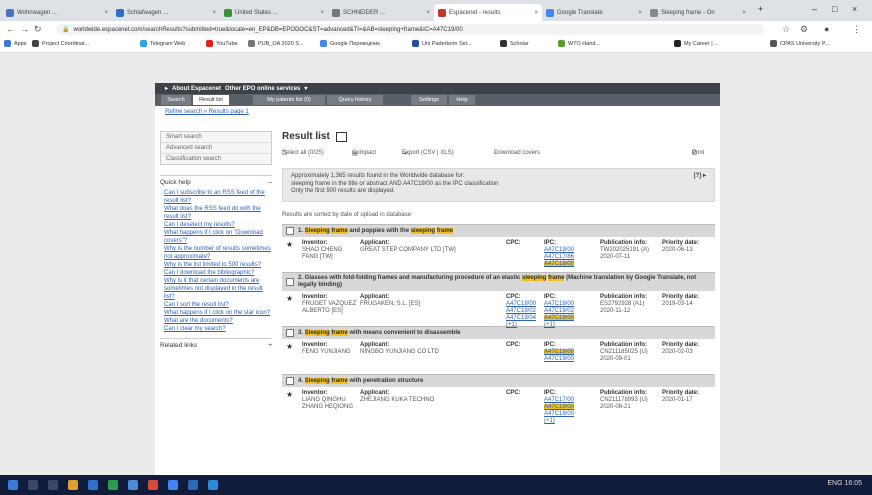 The image size is (872, 495). What do you see at coordinates (13, 485) in the screenshot?
I see `windows-start-icon` at bounding box center [13, 485].